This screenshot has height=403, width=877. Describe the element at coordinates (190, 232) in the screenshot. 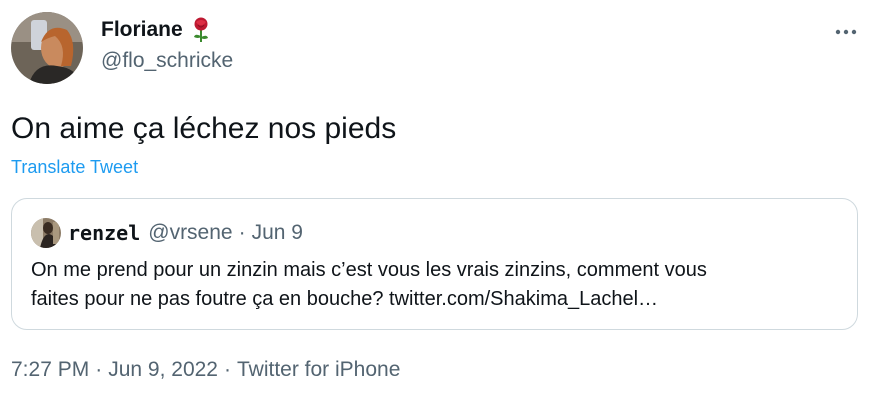

I see `quoted-author-handle: @vrsene` at that location.